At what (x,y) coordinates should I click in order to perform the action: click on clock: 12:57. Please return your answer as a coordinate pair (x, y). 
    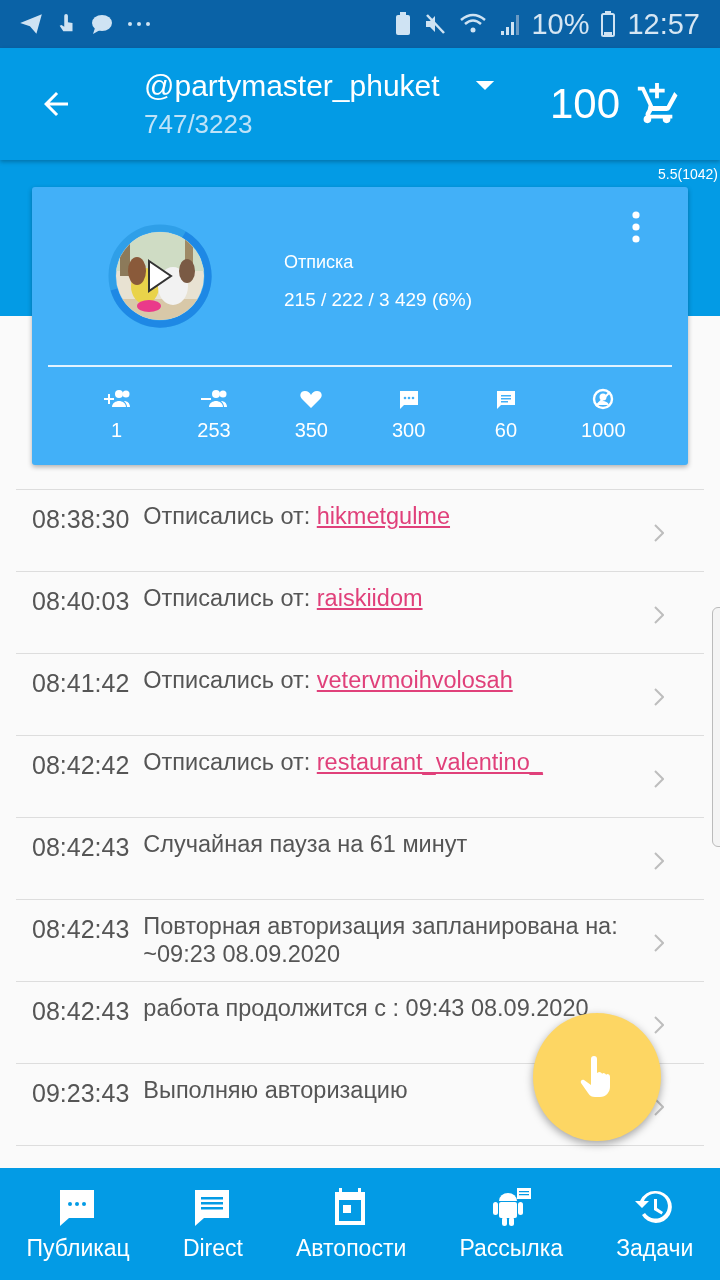
    Looking at the image, I should click on (663, 24).